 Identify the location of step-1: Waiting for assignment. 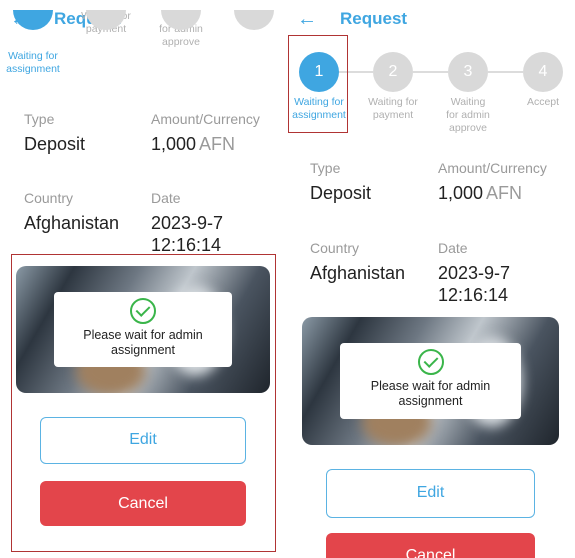
(36, 51).